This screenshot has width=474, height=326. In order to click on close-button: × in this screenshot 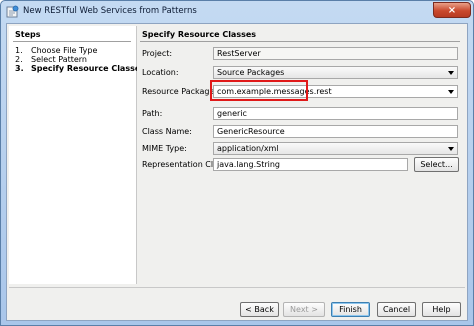, I will do `click(452, 10)`.